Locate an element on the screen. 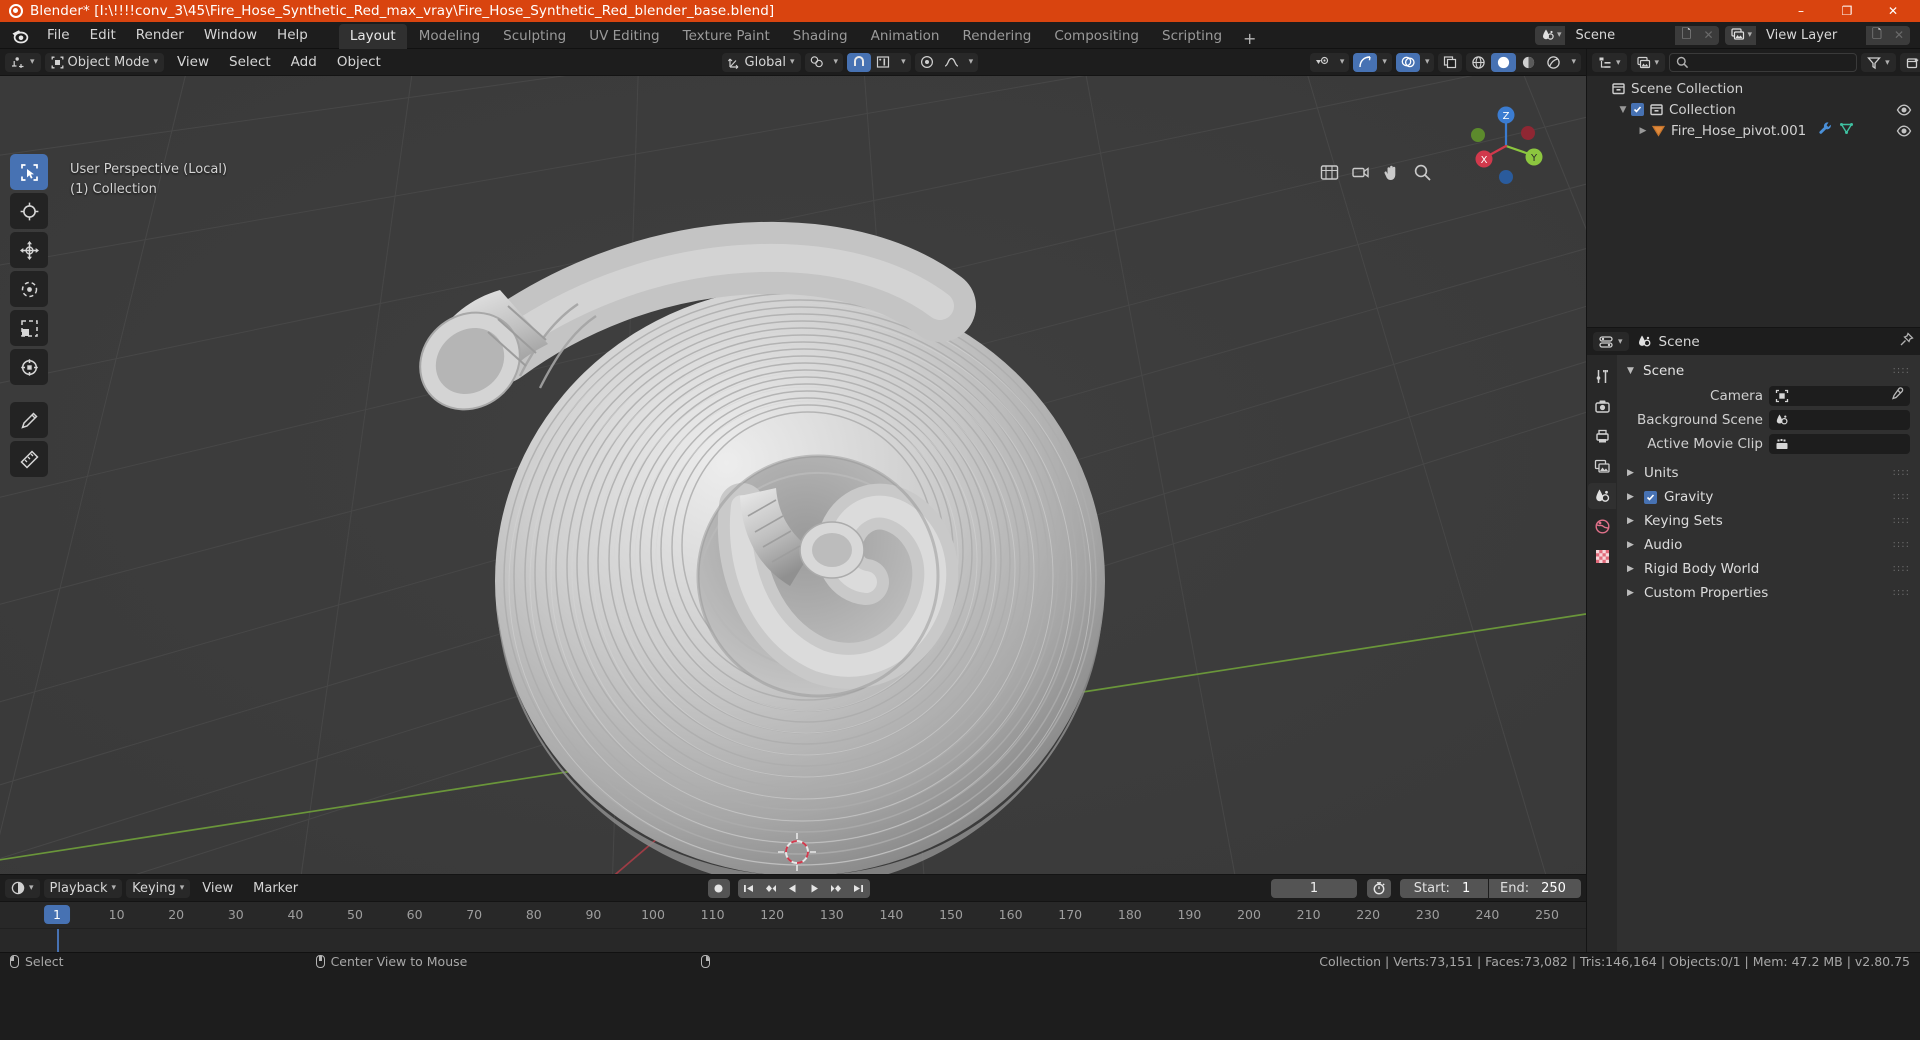 The height and width of the screenshot is (1040, 1920). pin-id-button is located at coordinates (1906, 341).